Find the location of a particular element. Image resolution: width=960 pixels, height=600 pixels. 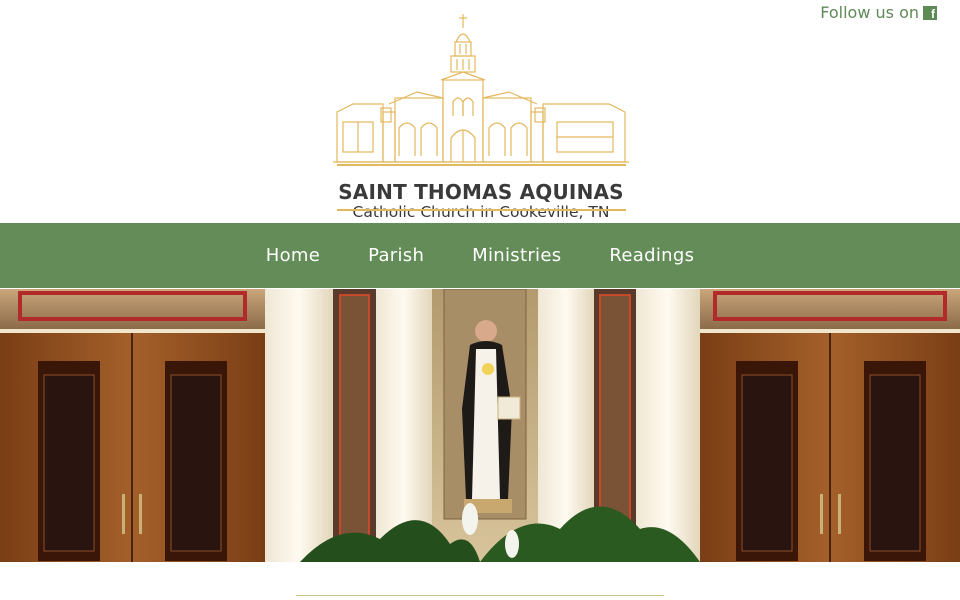

social-follow-link: Follow us on f is located at coordinates (878, 12).